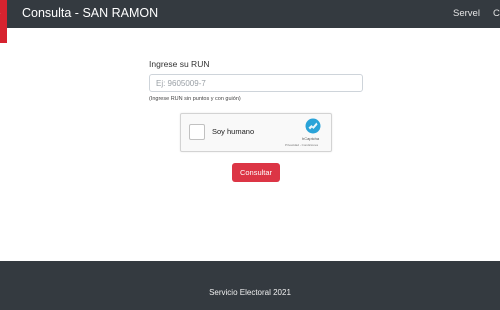  I want to click on nav-link-more: C, so click(496, 13).